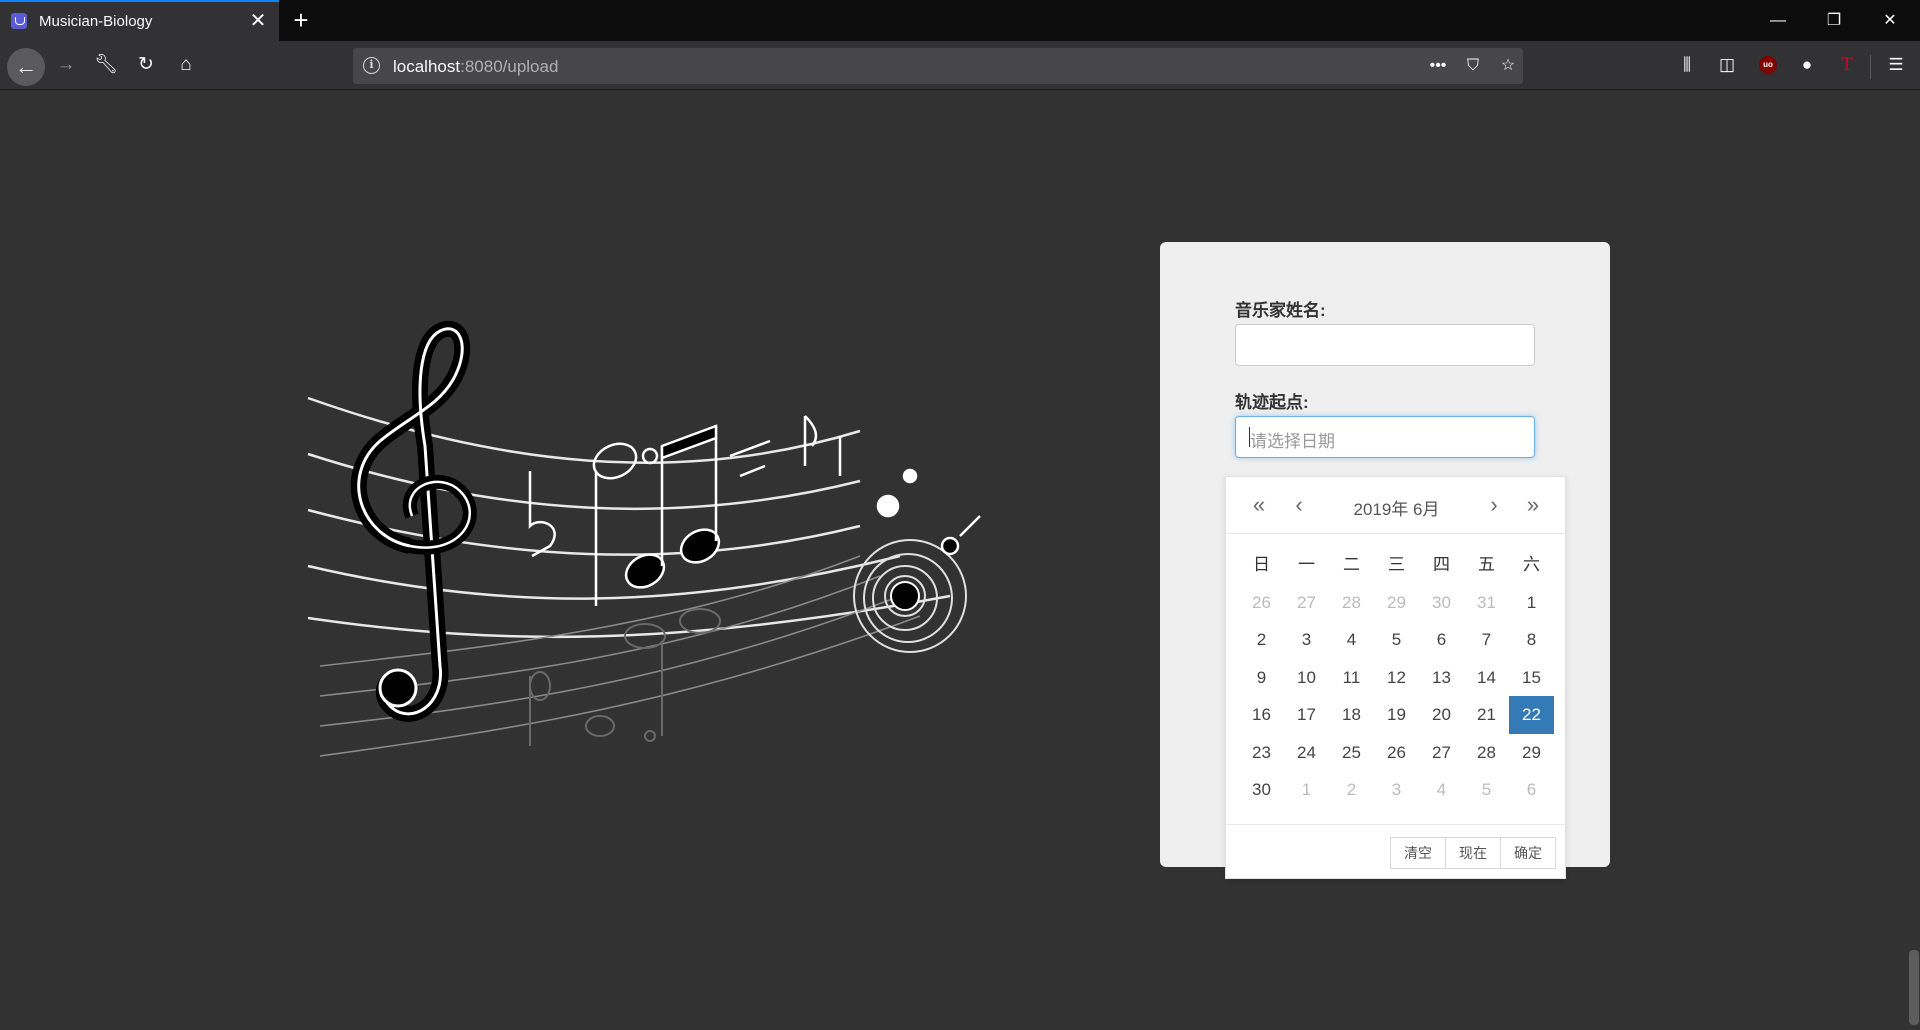  I want to click on track-start-date-input: 请选择日期, so click(1385, 437).